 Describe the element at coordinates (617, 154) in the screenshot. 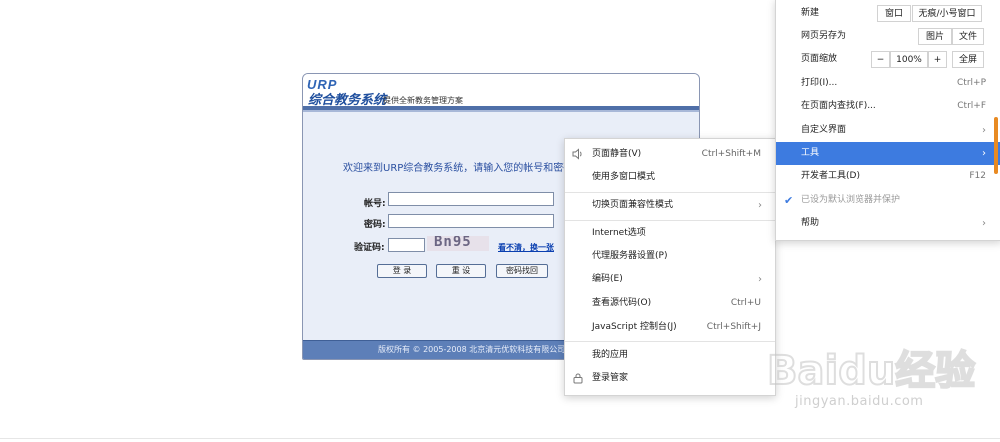

I see `menu-label: 页面静音(V)` at that location.